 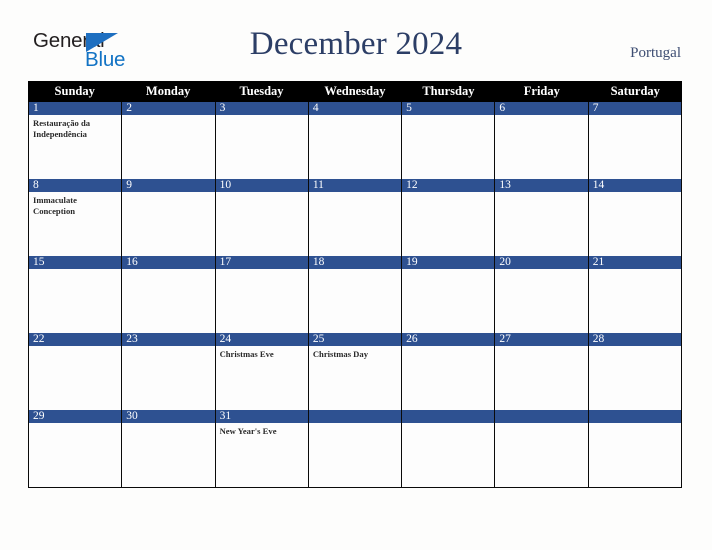 I want to click on event-label: New Year's Eve, so click(x=248, y=431).